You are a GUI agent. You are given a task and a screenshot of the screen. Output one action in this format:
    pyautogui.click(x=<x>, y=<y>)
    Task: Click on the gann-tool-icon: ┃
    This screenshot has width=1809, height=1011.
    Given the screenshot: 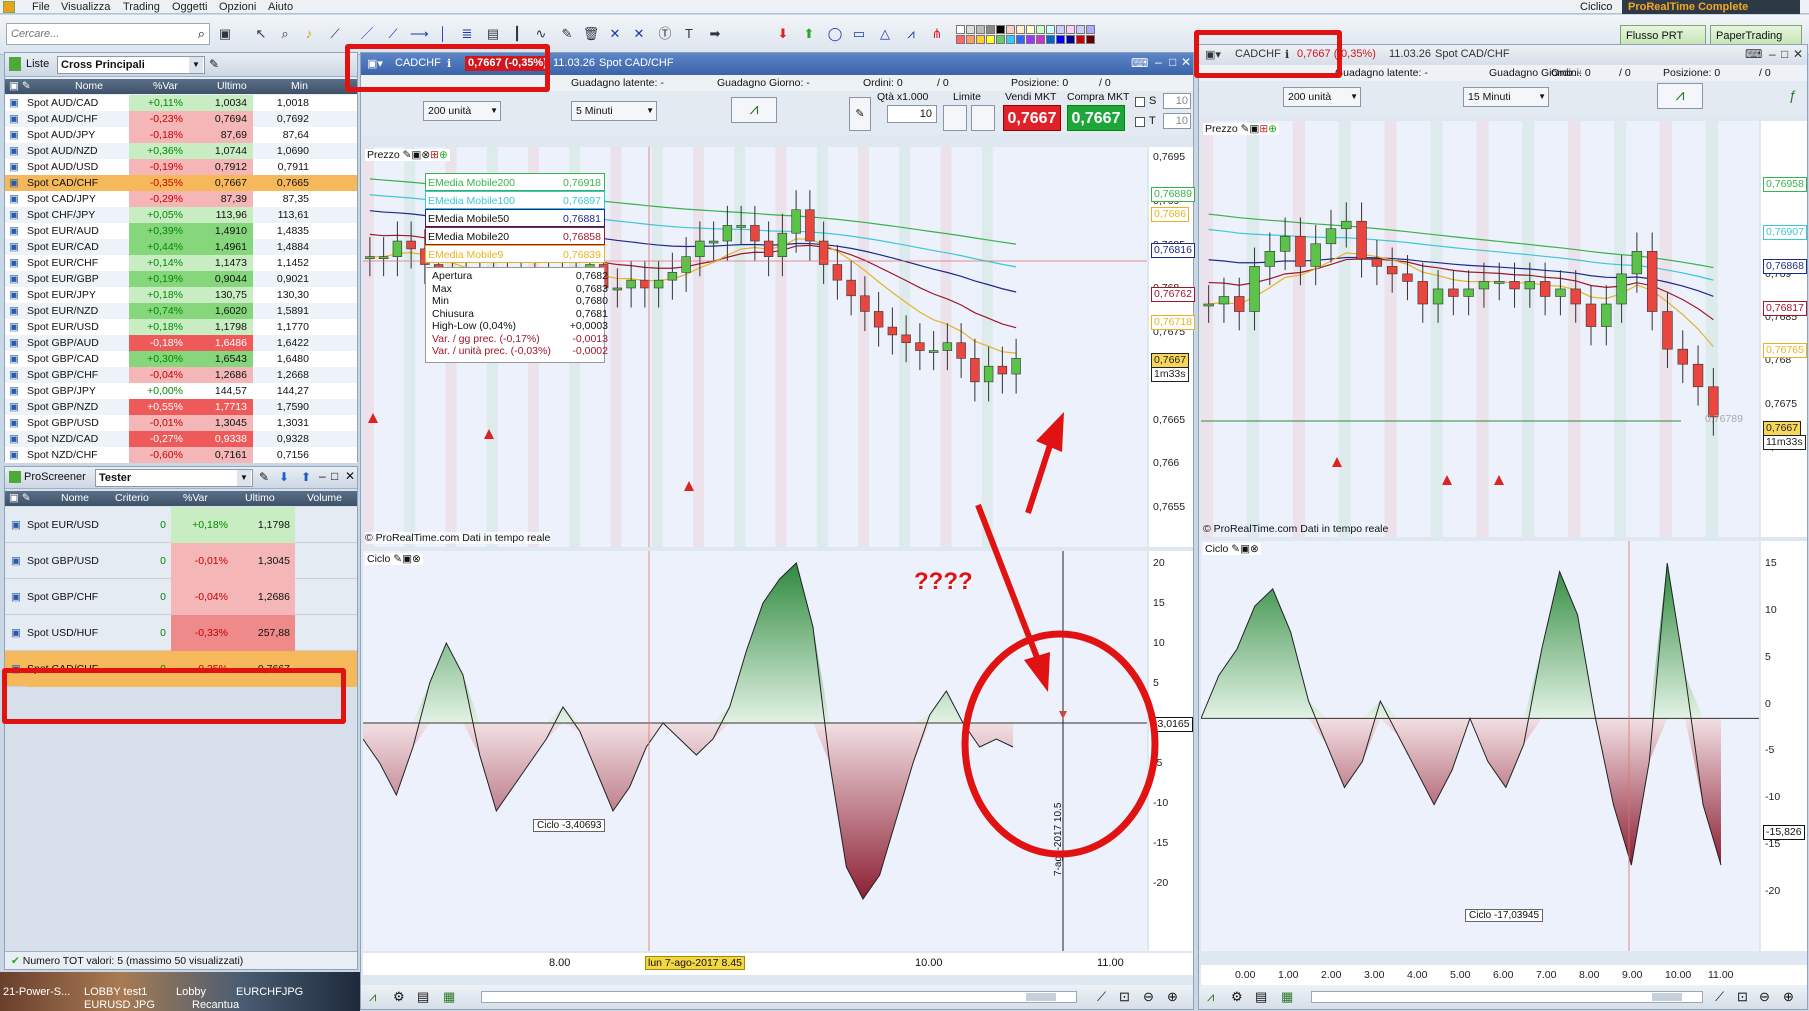 What is the action you would take?
    pyautogui.click(x=517, y=34)
    